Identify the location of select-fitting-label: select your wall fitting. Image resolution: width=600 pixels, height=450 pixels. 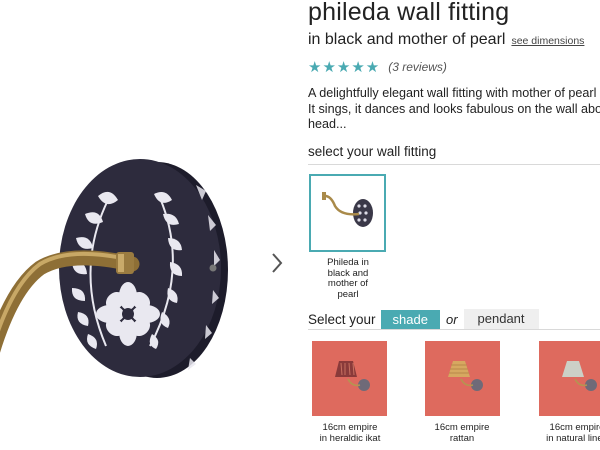
(372, 151).